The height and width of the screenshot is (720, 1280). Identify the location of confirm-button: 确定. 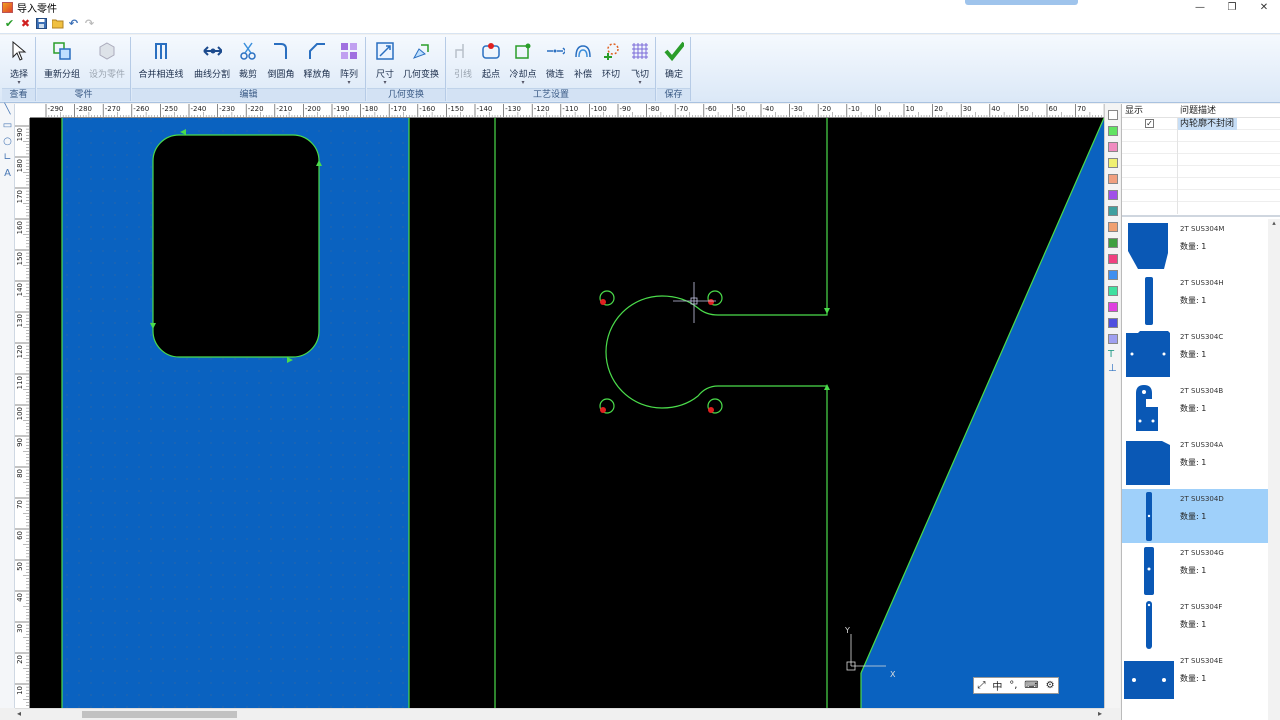
(674, 60).